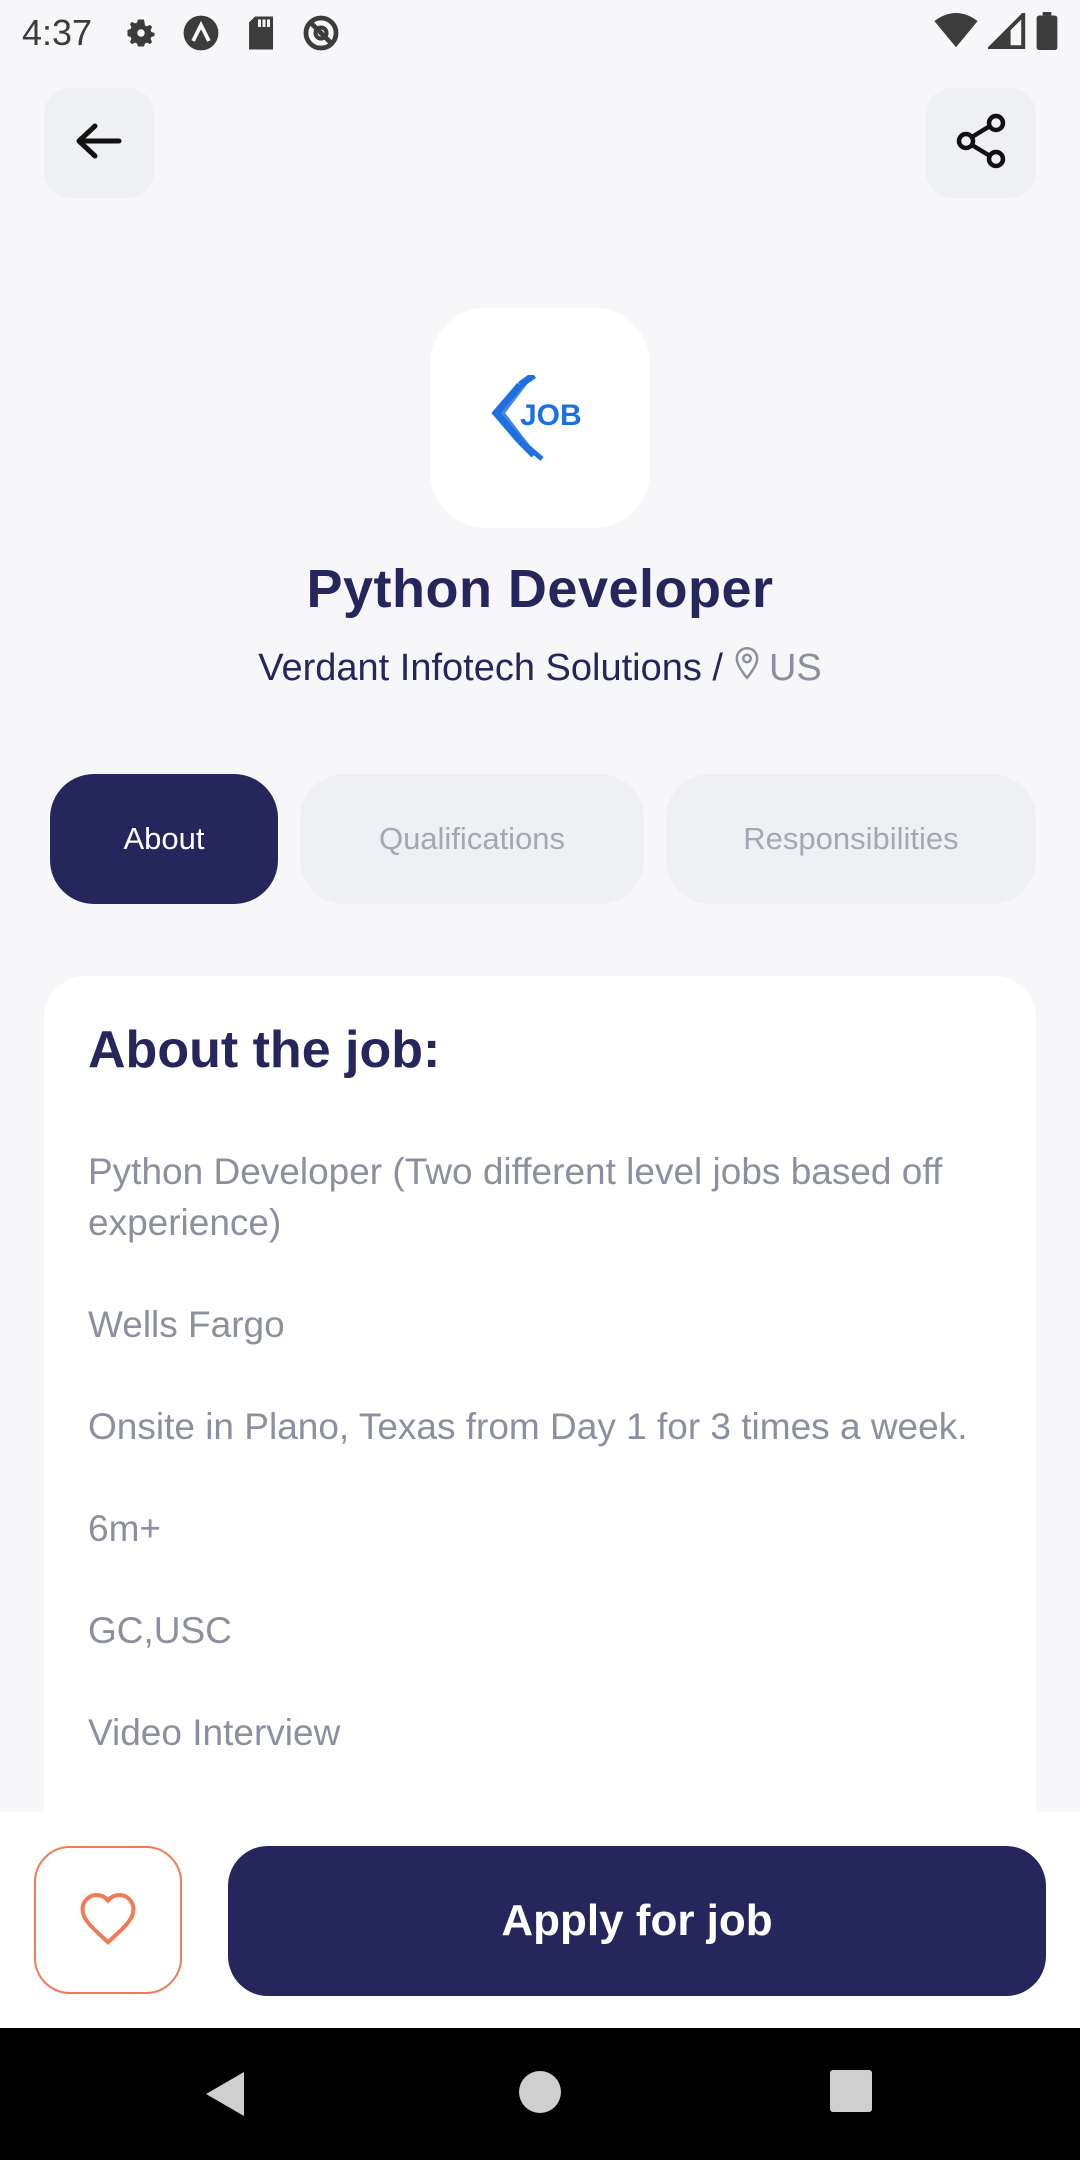 The height and width of the screenshot is (2160, 1080). Describe the element at coordinates (1006, 31) in the screenshot. I see `cell-signal-icon` at that location.